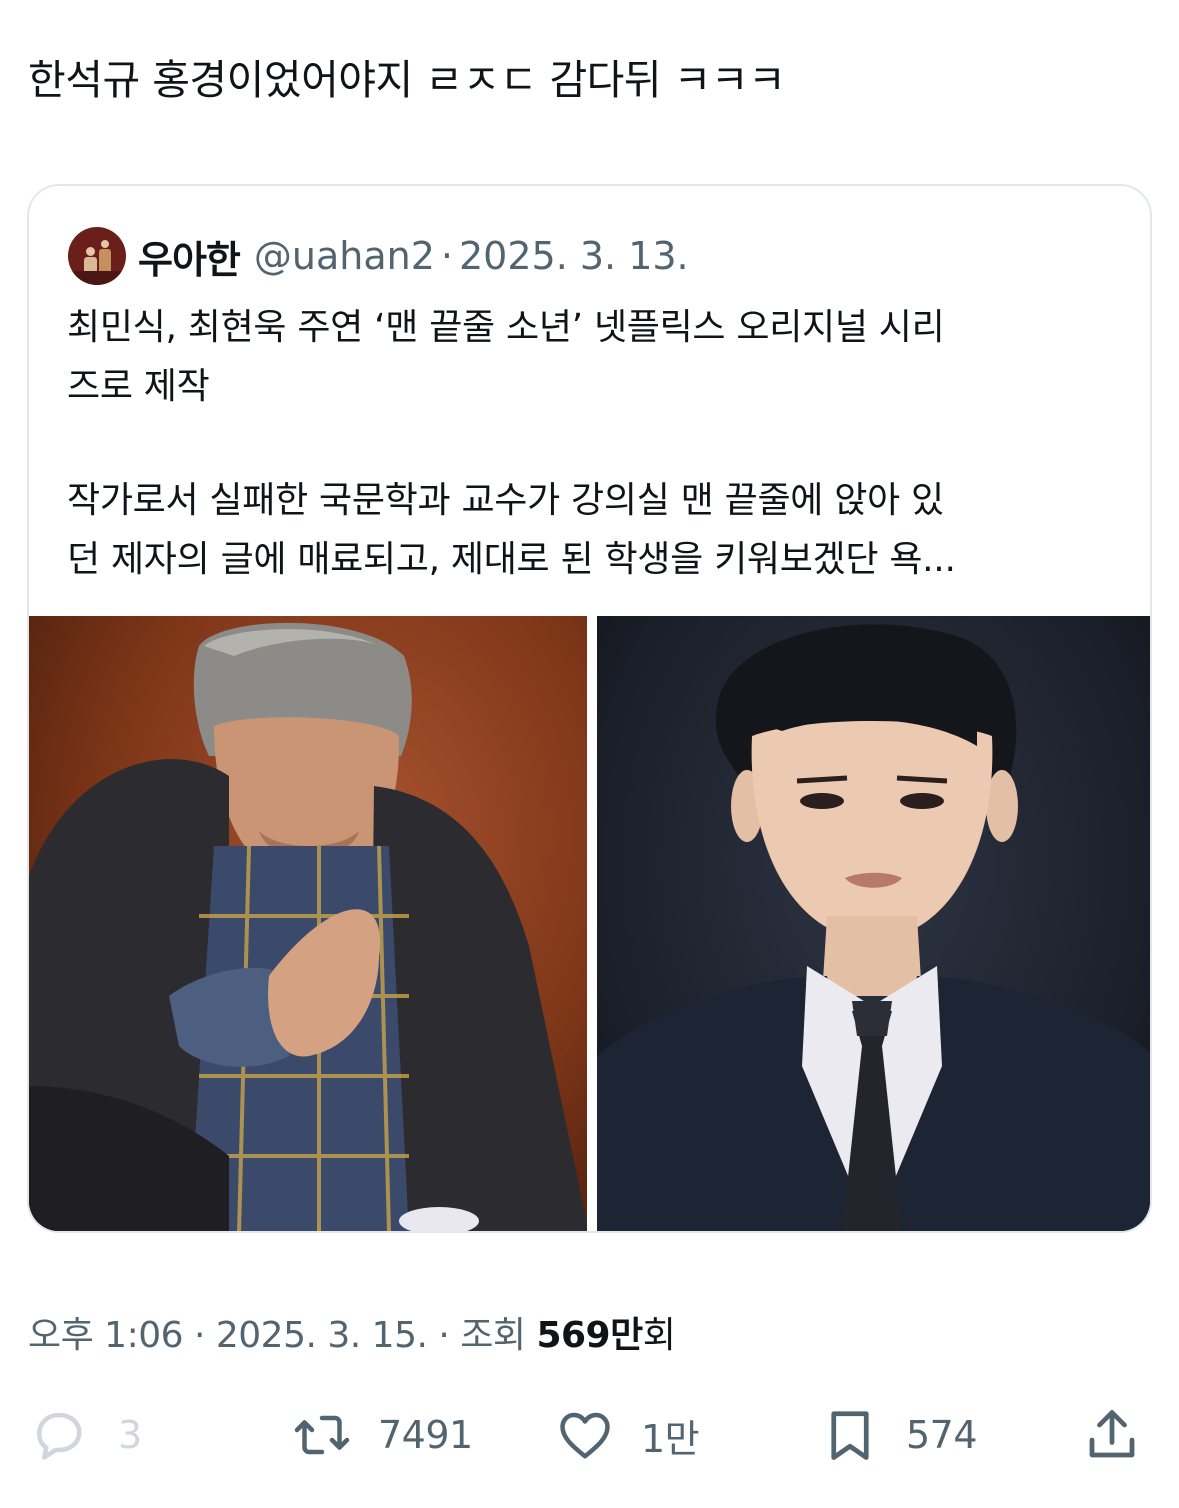 The height and width of the screenshot is (1508, 1179). Describe the element at coordinates (189, 256) in the screenshot. I see `quoted-author-name: 우아한` at that location.